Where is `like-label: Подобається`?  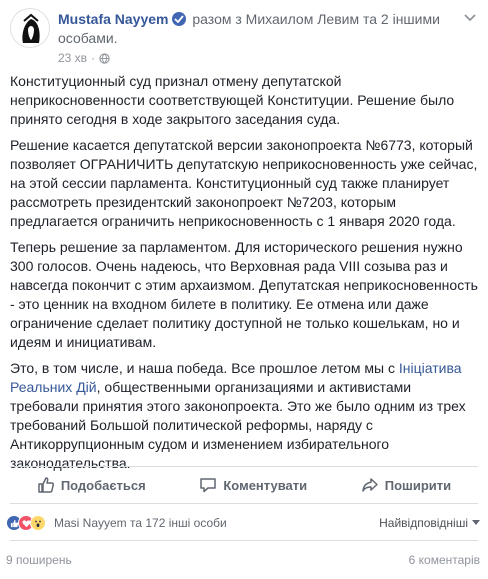 like-label: Подобається is located at coordinates (103, 485).